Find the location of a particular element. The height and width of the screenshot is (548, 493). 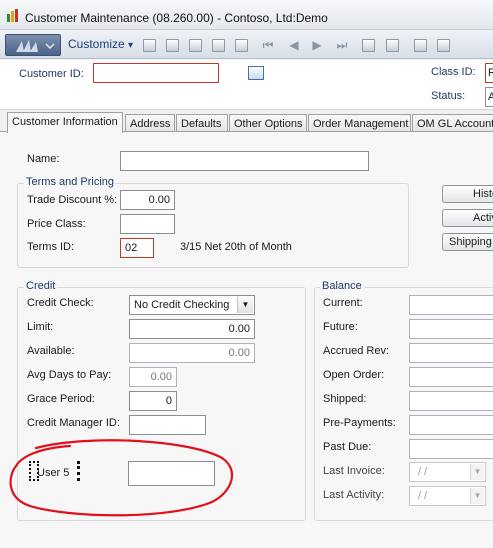

attachments-icon is located at coordinates (392, 45).